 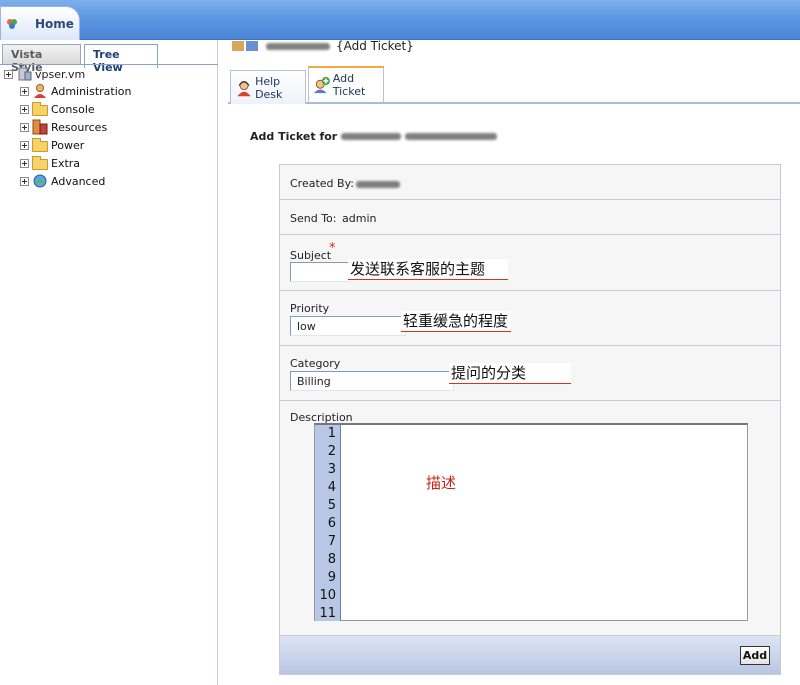 What do you see at coordinates (331, 541) in the screenshot?
I see `line-number: 7` at bounding box center [331, 541].